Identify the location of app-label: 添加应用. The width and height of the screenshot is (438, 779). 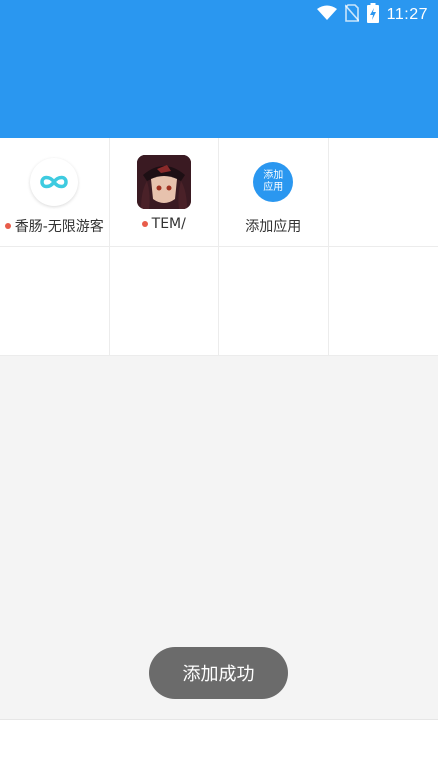
(273, 226).